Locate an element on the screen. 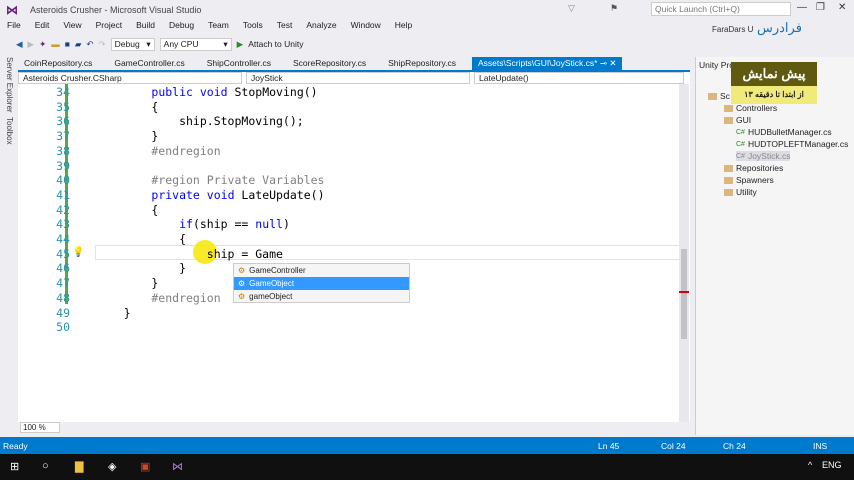  line-number: 44 is located at coordinates (63, 239).